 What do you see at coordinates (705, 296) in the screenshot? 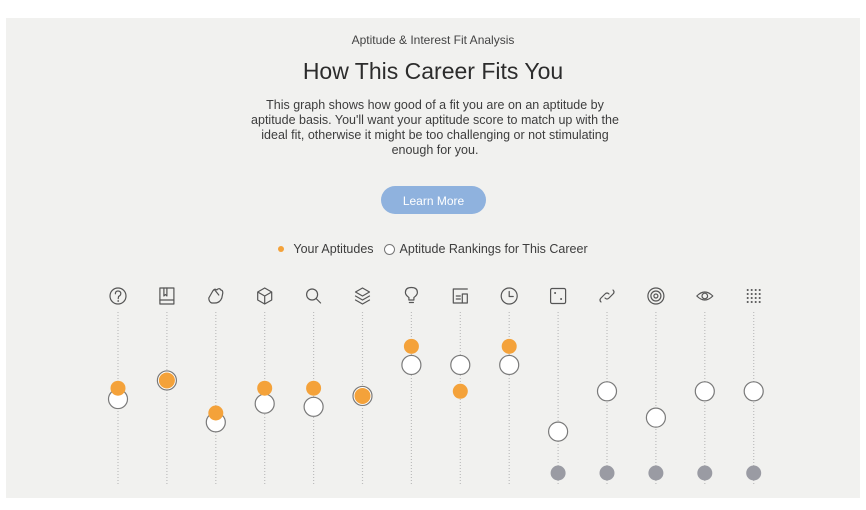
I see `eye-icon` at bounding box center [705, 296].